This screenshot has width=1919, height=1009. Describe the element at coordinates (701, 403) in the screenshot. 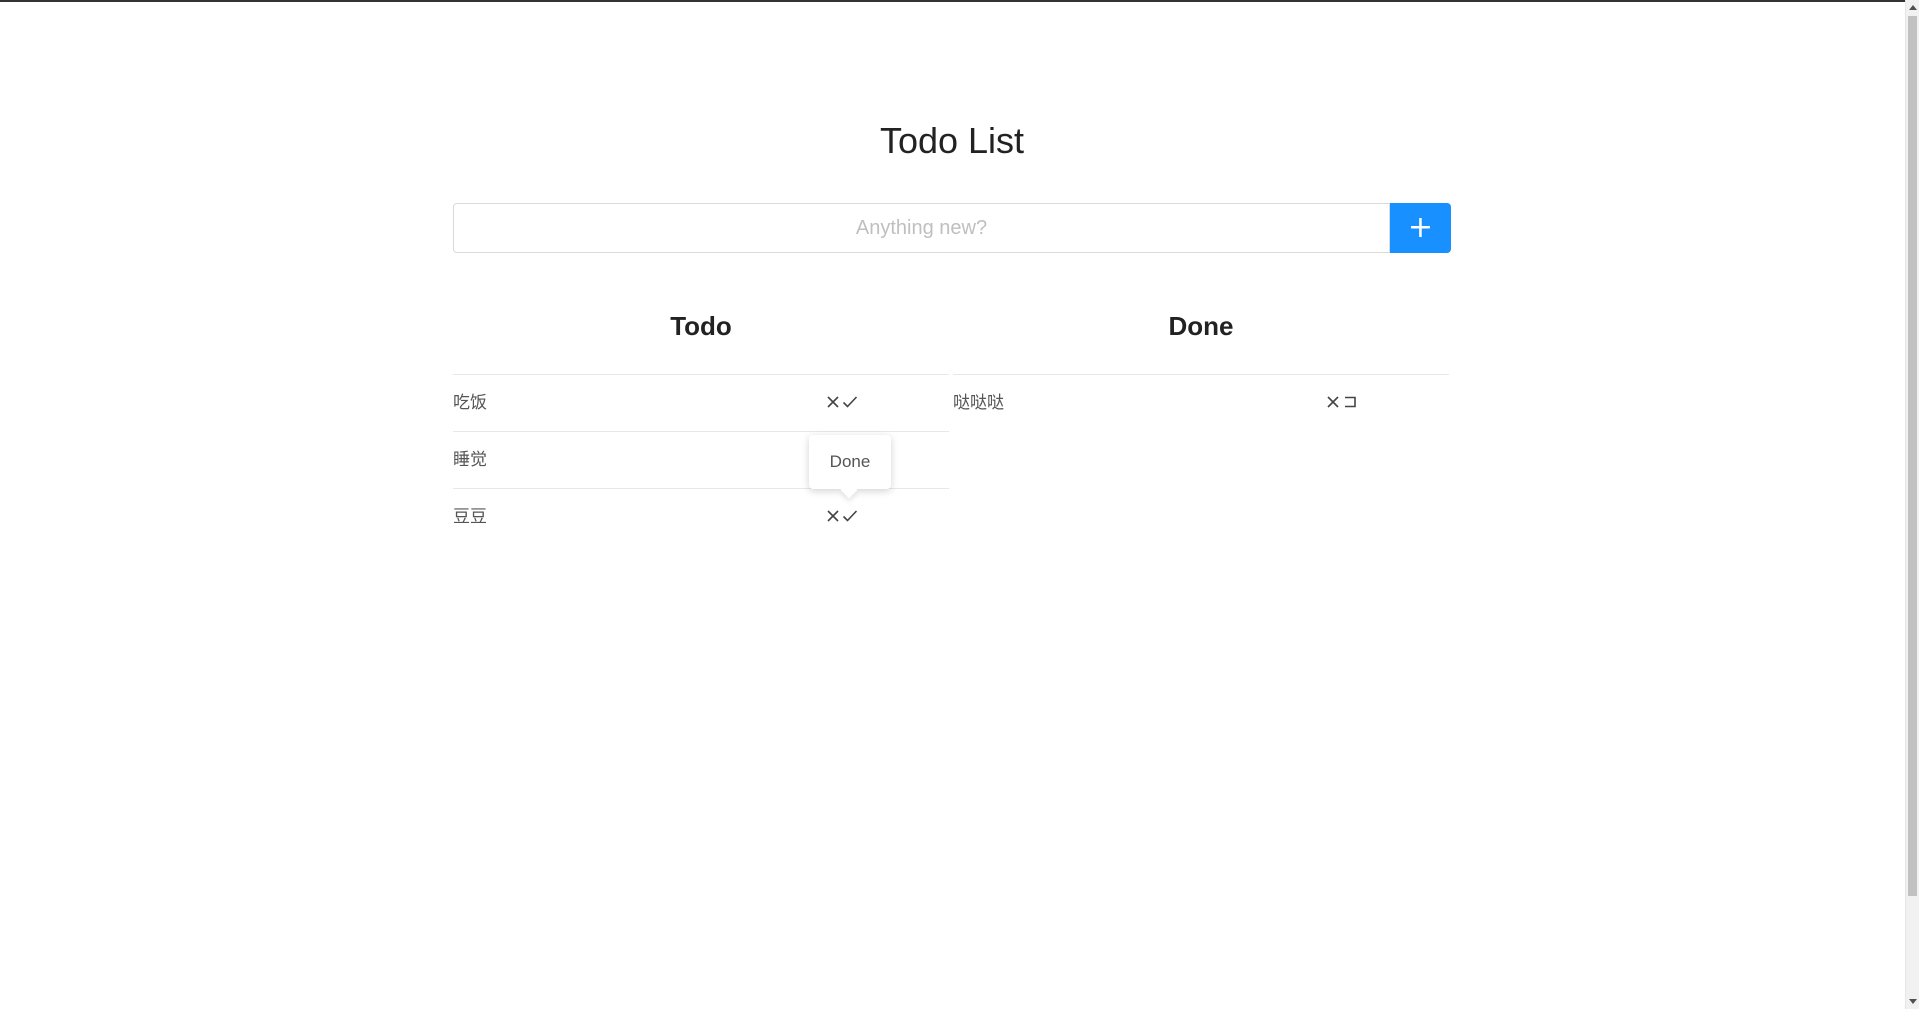

I see `todo-item: 吃饭` at that location.